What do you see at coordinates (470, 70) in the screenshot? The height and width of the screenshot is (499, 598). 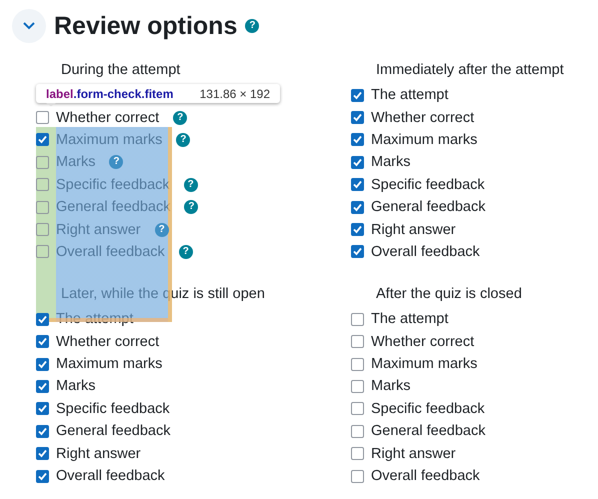 I see `group-heading: Immediately after the attempt` at bounding box center [470, 70].